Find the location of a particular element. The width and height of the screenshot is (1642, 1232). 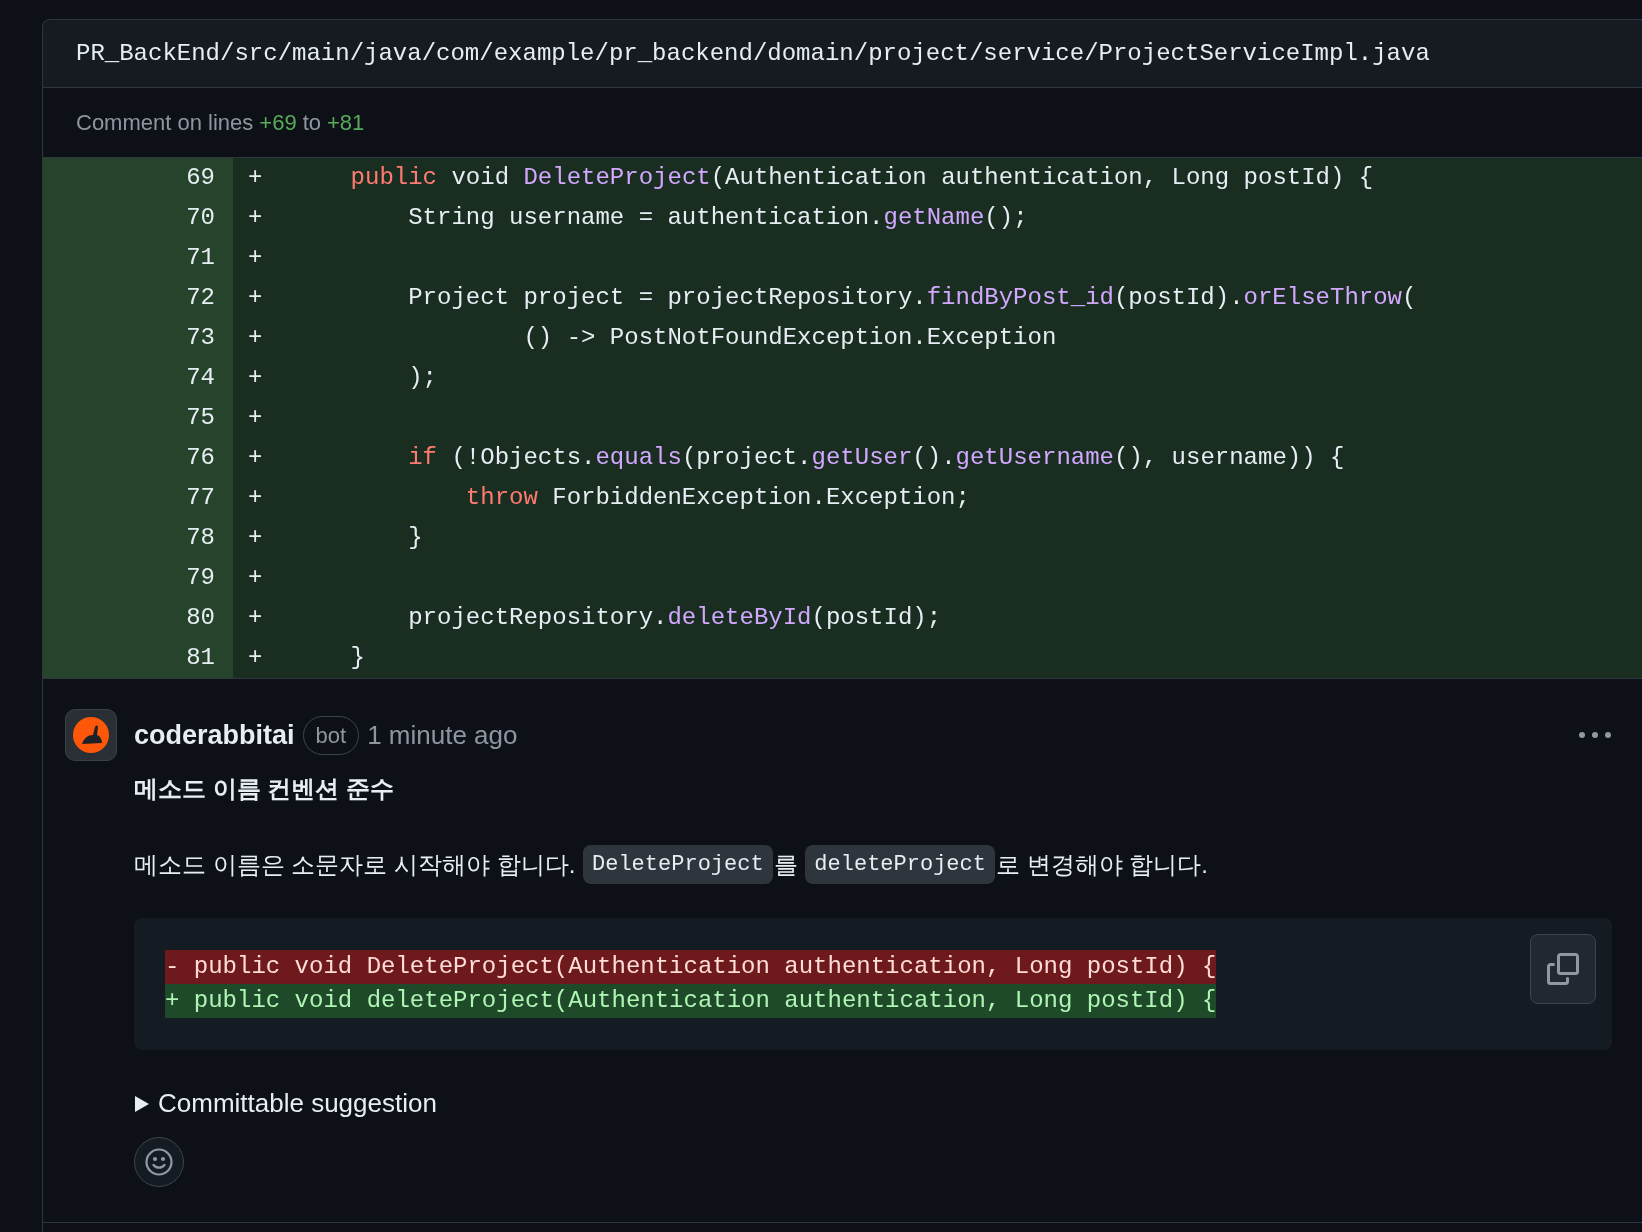

file-path: PR_BackEnd/src/main/java/com/example/pr_backend/domain/project/service/ProjectServiceImpl.java is located at coordinates (753, 53).